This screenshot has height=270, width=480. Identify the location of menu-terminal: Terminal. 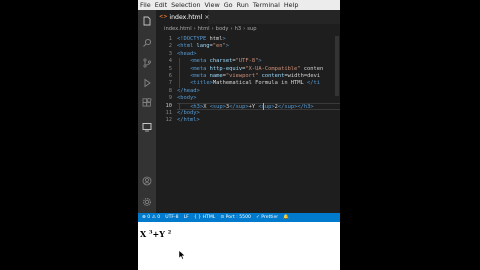
(266, 5).